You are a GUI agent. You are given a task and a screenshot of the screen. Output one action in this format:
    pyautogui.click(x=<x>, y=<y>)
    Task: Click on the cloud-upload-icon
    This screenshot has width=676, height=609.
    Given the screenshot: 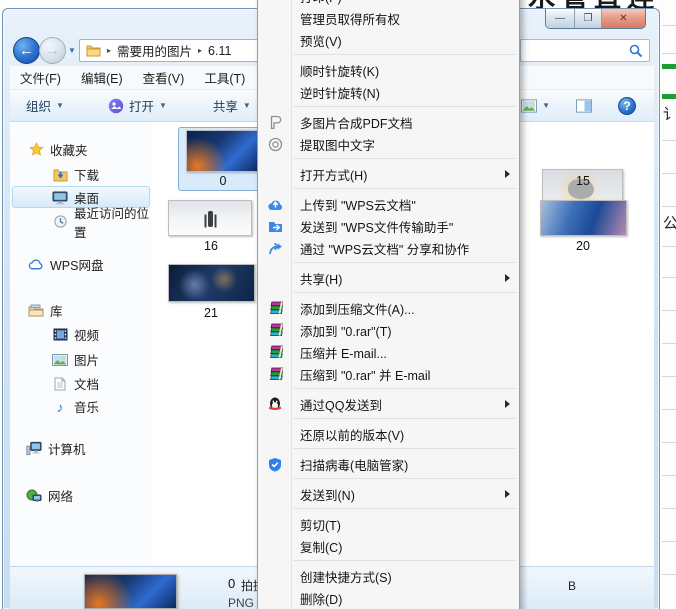 What is the action you would take?
    pyautogui.click(x=275, y=204)
    